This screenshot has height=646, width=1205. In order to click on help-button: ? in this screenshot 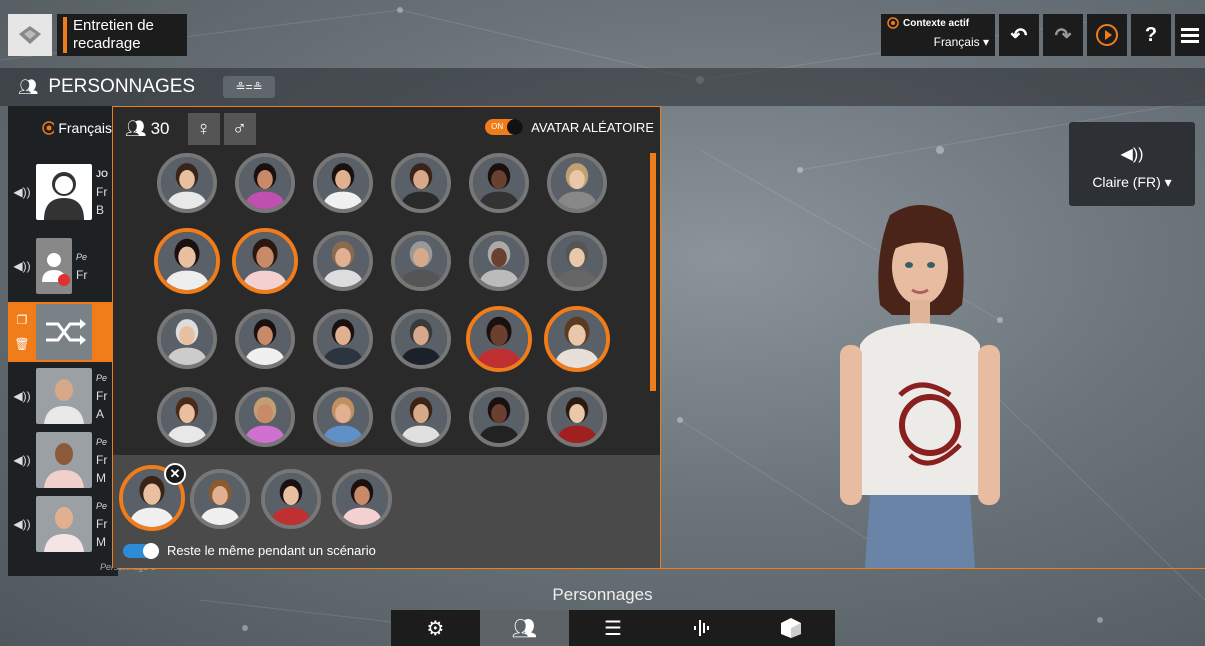, I will do `click(1151, 35)`.